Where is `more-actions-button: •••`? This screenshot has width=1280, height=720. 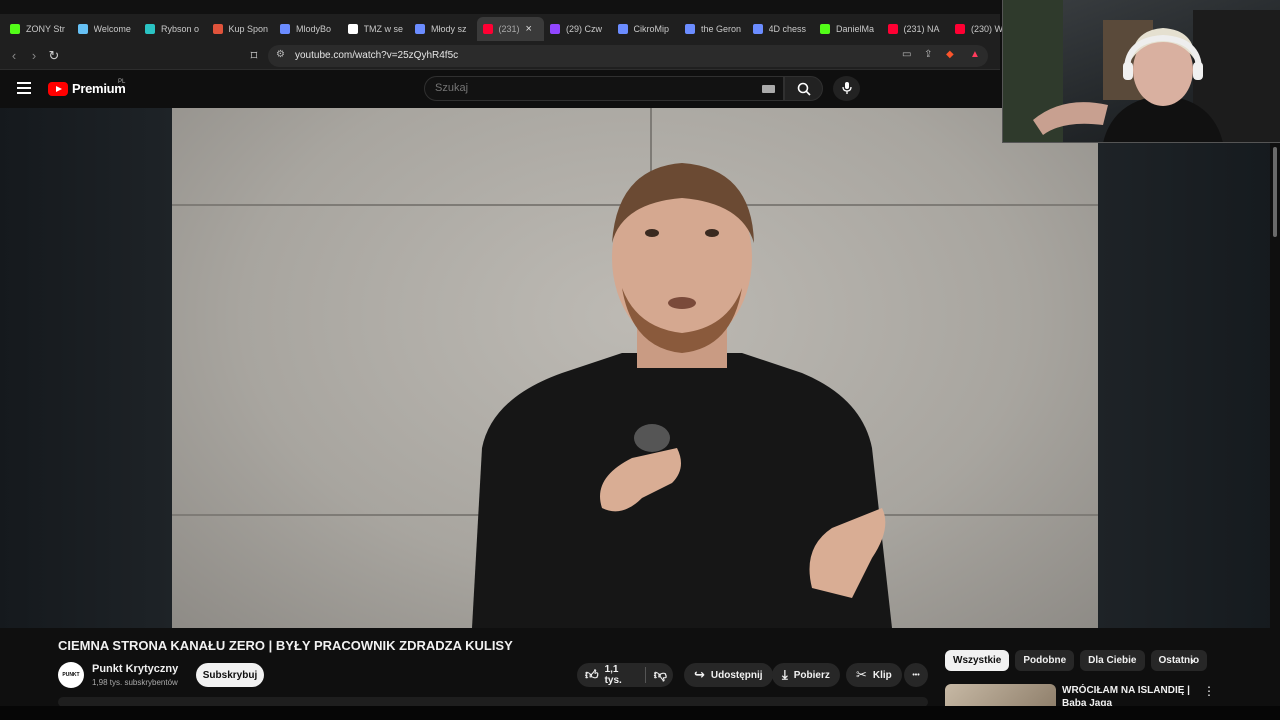
more-actions-button: ••• is located at coordinates (916, 675).